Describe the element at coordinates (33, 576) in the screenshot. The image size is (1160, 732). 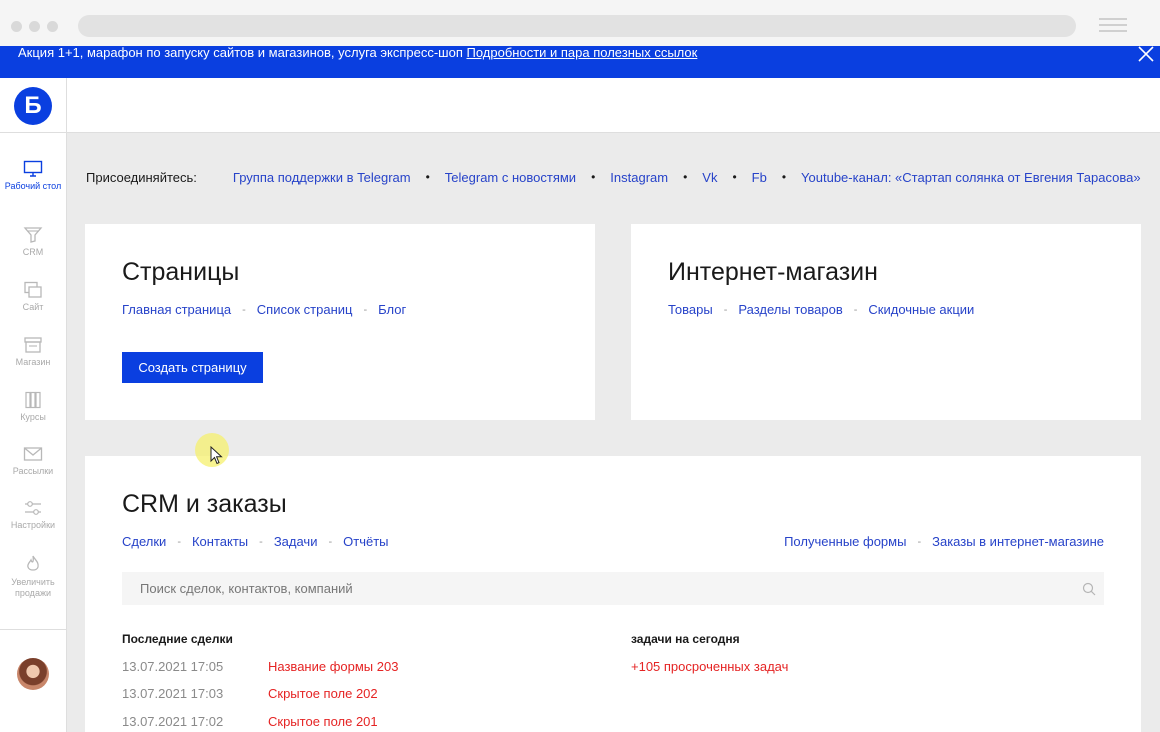
I see `sidebar-item-boost-sales: Увеличить продажи` at that location.